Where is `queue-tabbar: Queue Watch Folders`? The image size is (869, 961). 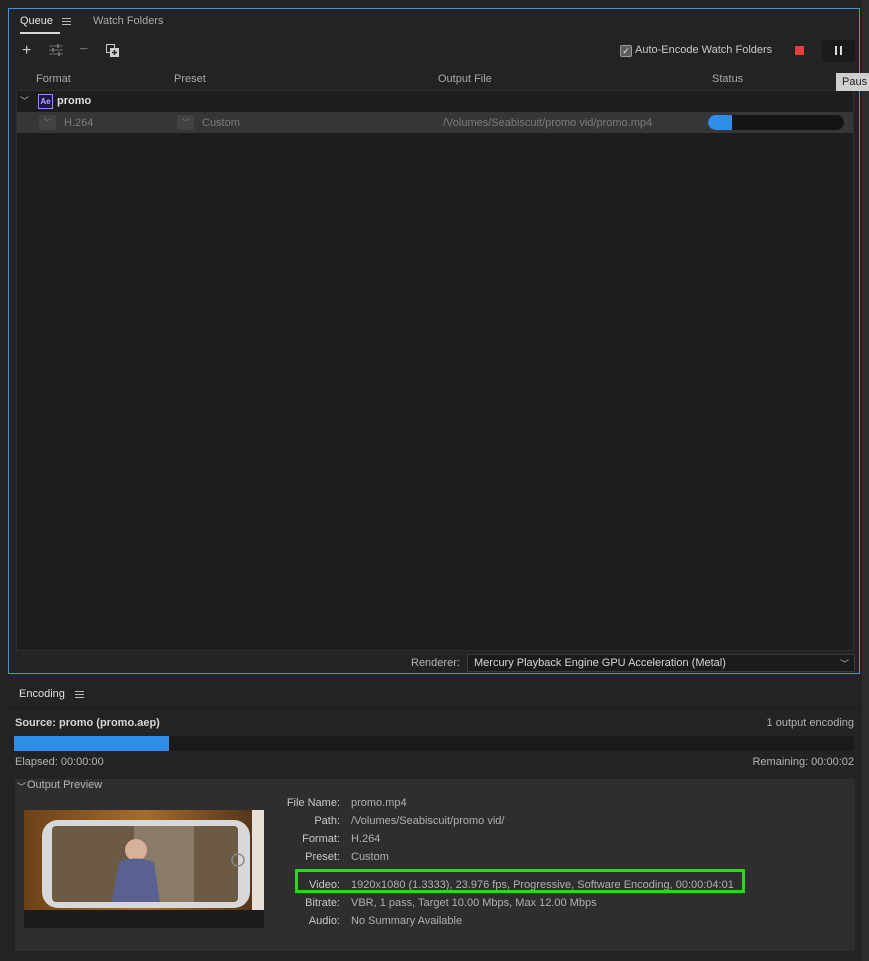 queue-tabbar: Queue Watch Folders is located at coordinates (434, 22).